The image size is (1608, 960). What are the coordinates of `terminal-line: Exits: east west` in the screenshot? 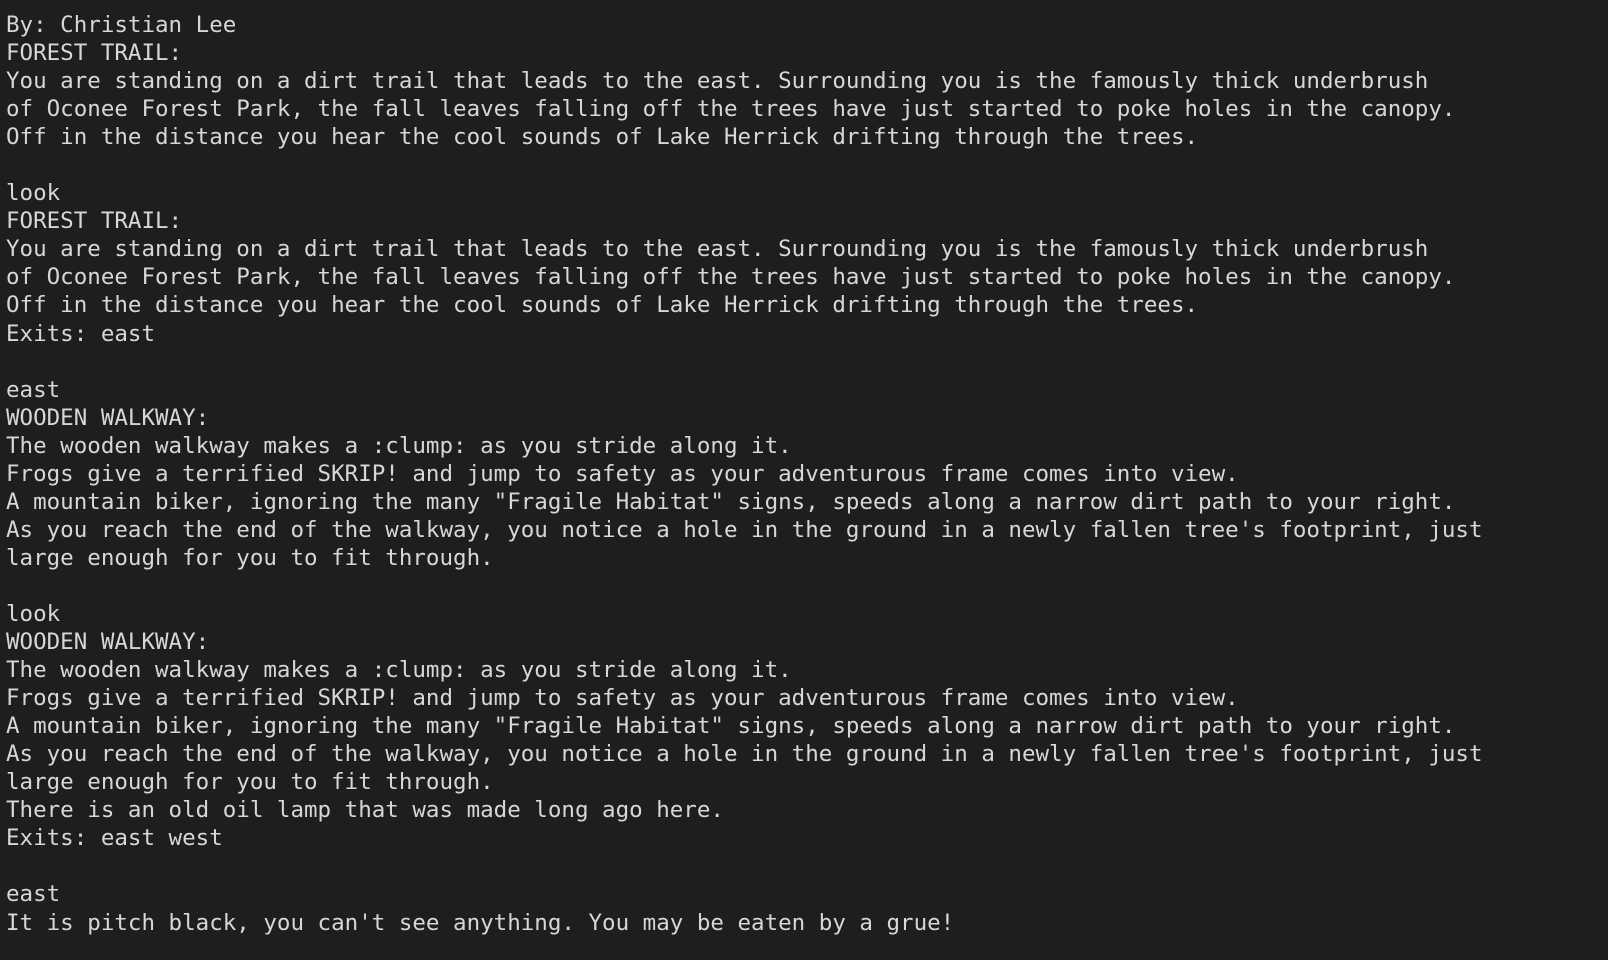 It's located at (114, 838).